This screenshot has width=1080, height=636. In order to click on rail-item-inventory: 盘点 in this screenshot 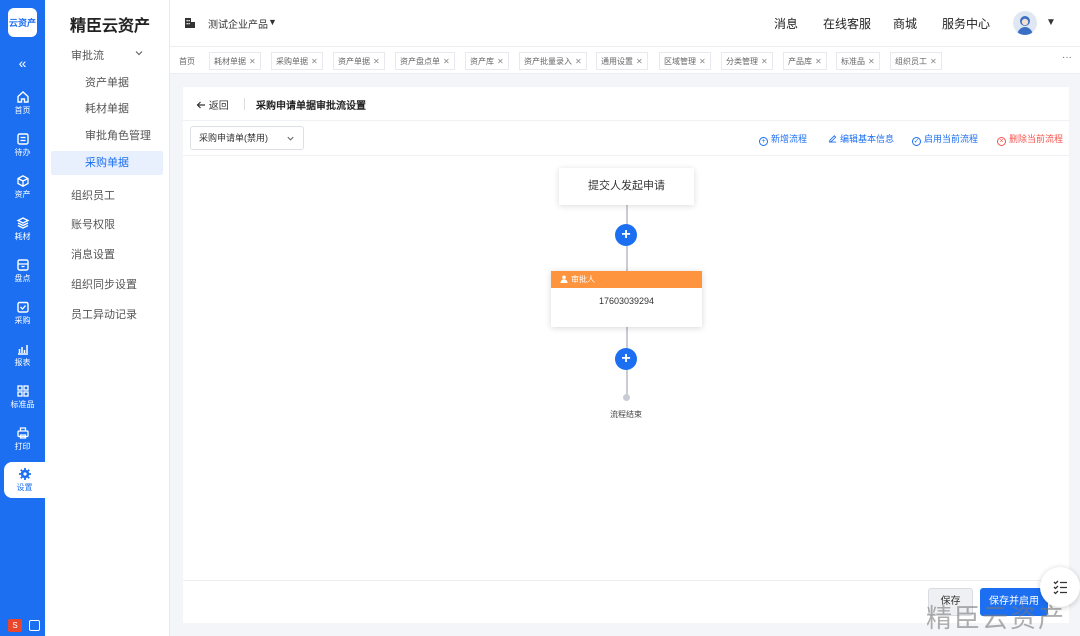, I will do `click(22, 275)`.